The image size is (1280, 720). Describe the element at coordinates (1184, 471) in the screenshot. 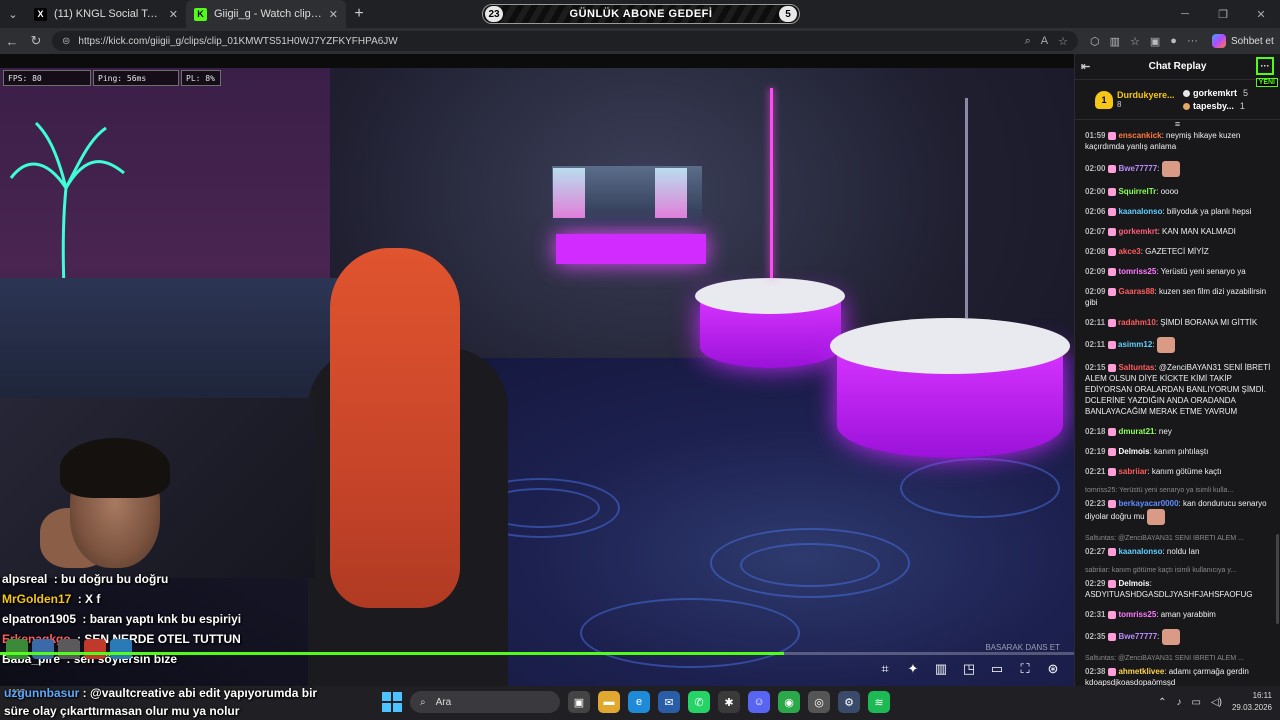

I see `chat-text: : kanım götüme kaçtı` at that location.